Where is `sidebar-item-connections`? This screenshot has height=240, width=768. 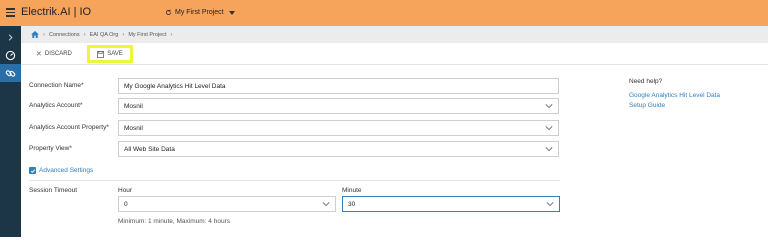
sidebar-item-connections is located at coordinates (10, 73).